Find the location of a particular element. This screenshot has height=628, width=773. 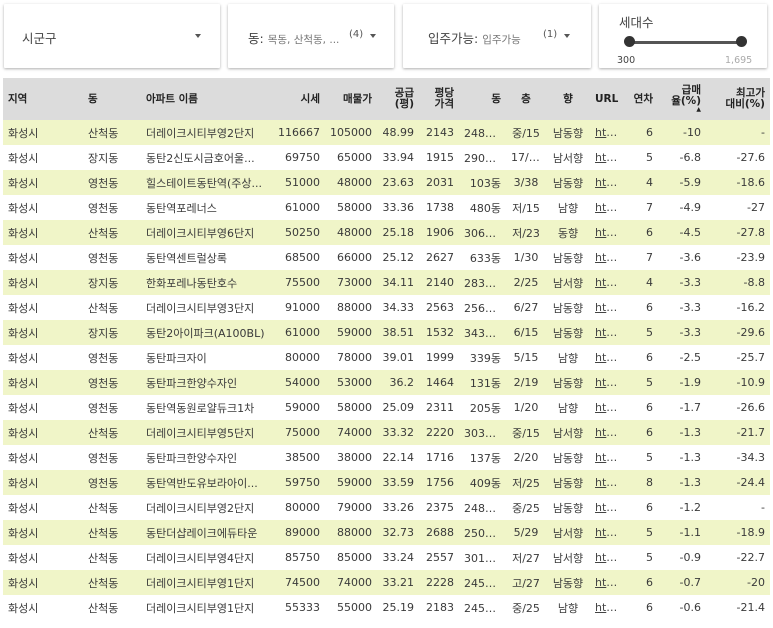

cell-years: 5 is located at coordinates (642, 332).